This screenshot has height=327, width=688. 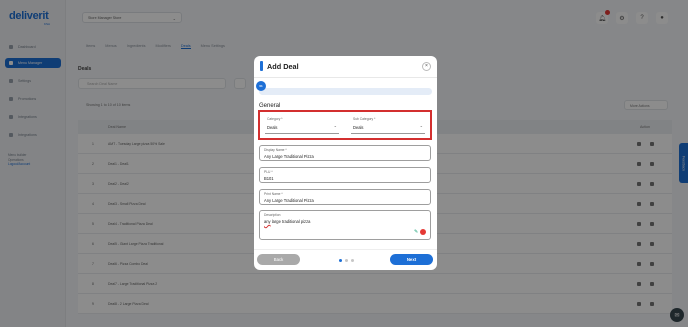 What do you see at coordinates (272, 127) in the screenshot?
I see `category-value: Deals` at bounding box center [272, 127].